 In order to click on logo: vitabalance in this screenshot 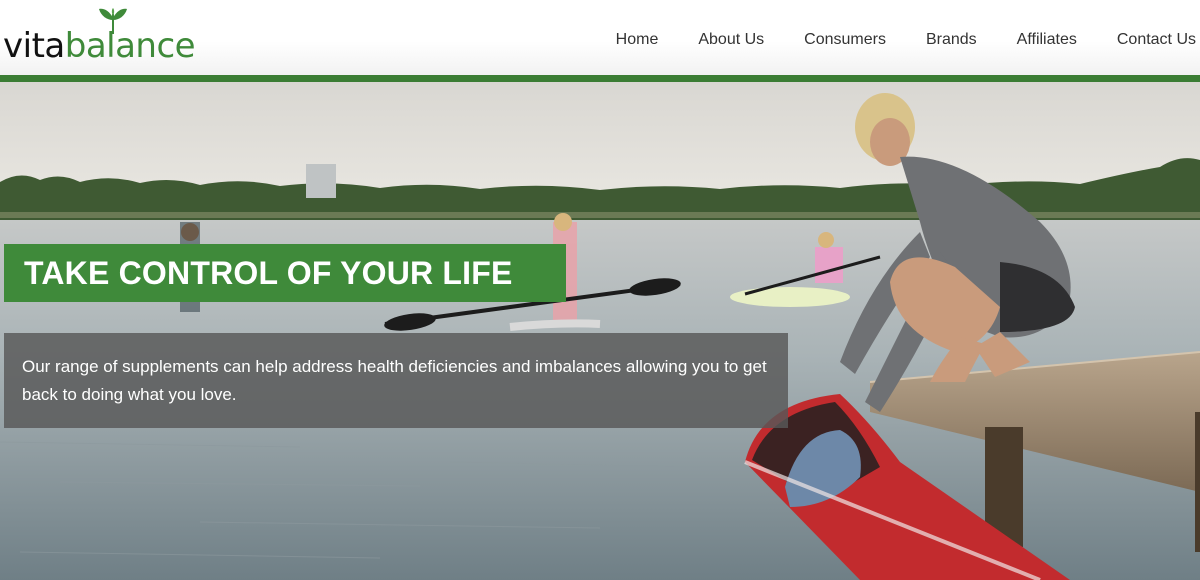, I will do `click(118, 38)`.